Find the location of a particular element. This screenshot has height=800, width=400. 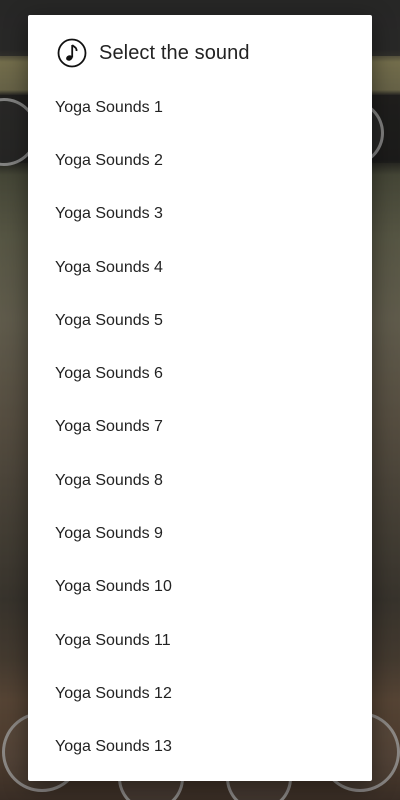

dialog-title: Select the sound is located at coordinates (174, 52).